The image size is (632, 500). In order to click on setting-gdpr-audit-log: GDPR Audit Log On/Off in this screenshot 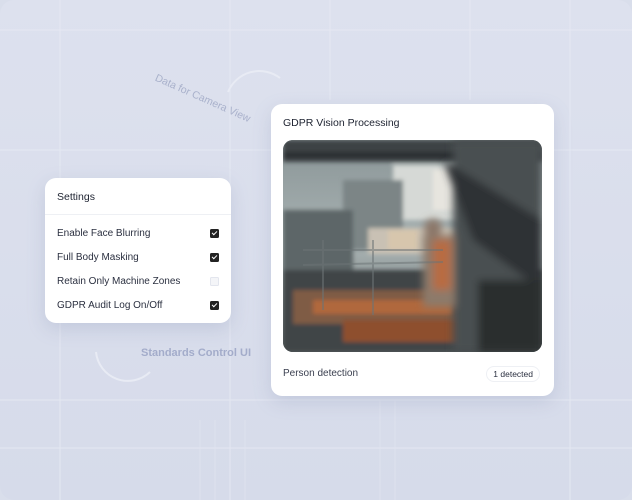, I will do `click(138, 305)`.